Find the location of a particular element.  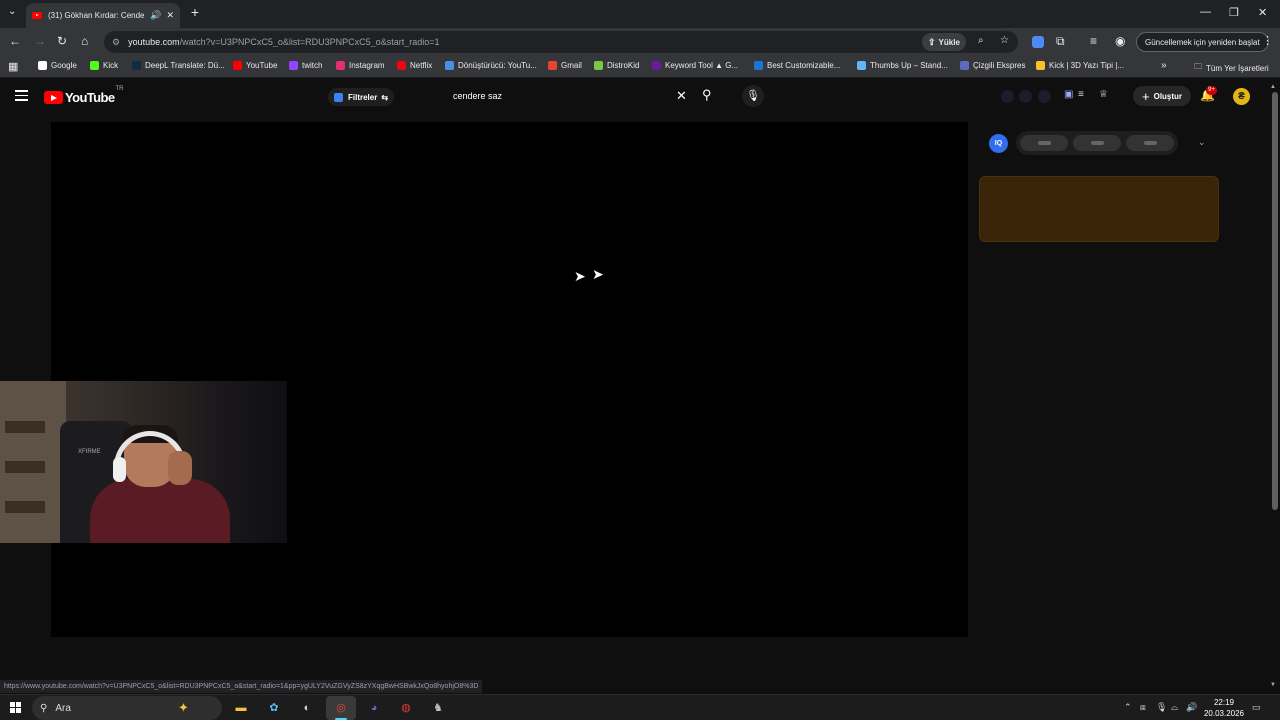

bookmark-item: twitch is located at coordinates (305, 65).